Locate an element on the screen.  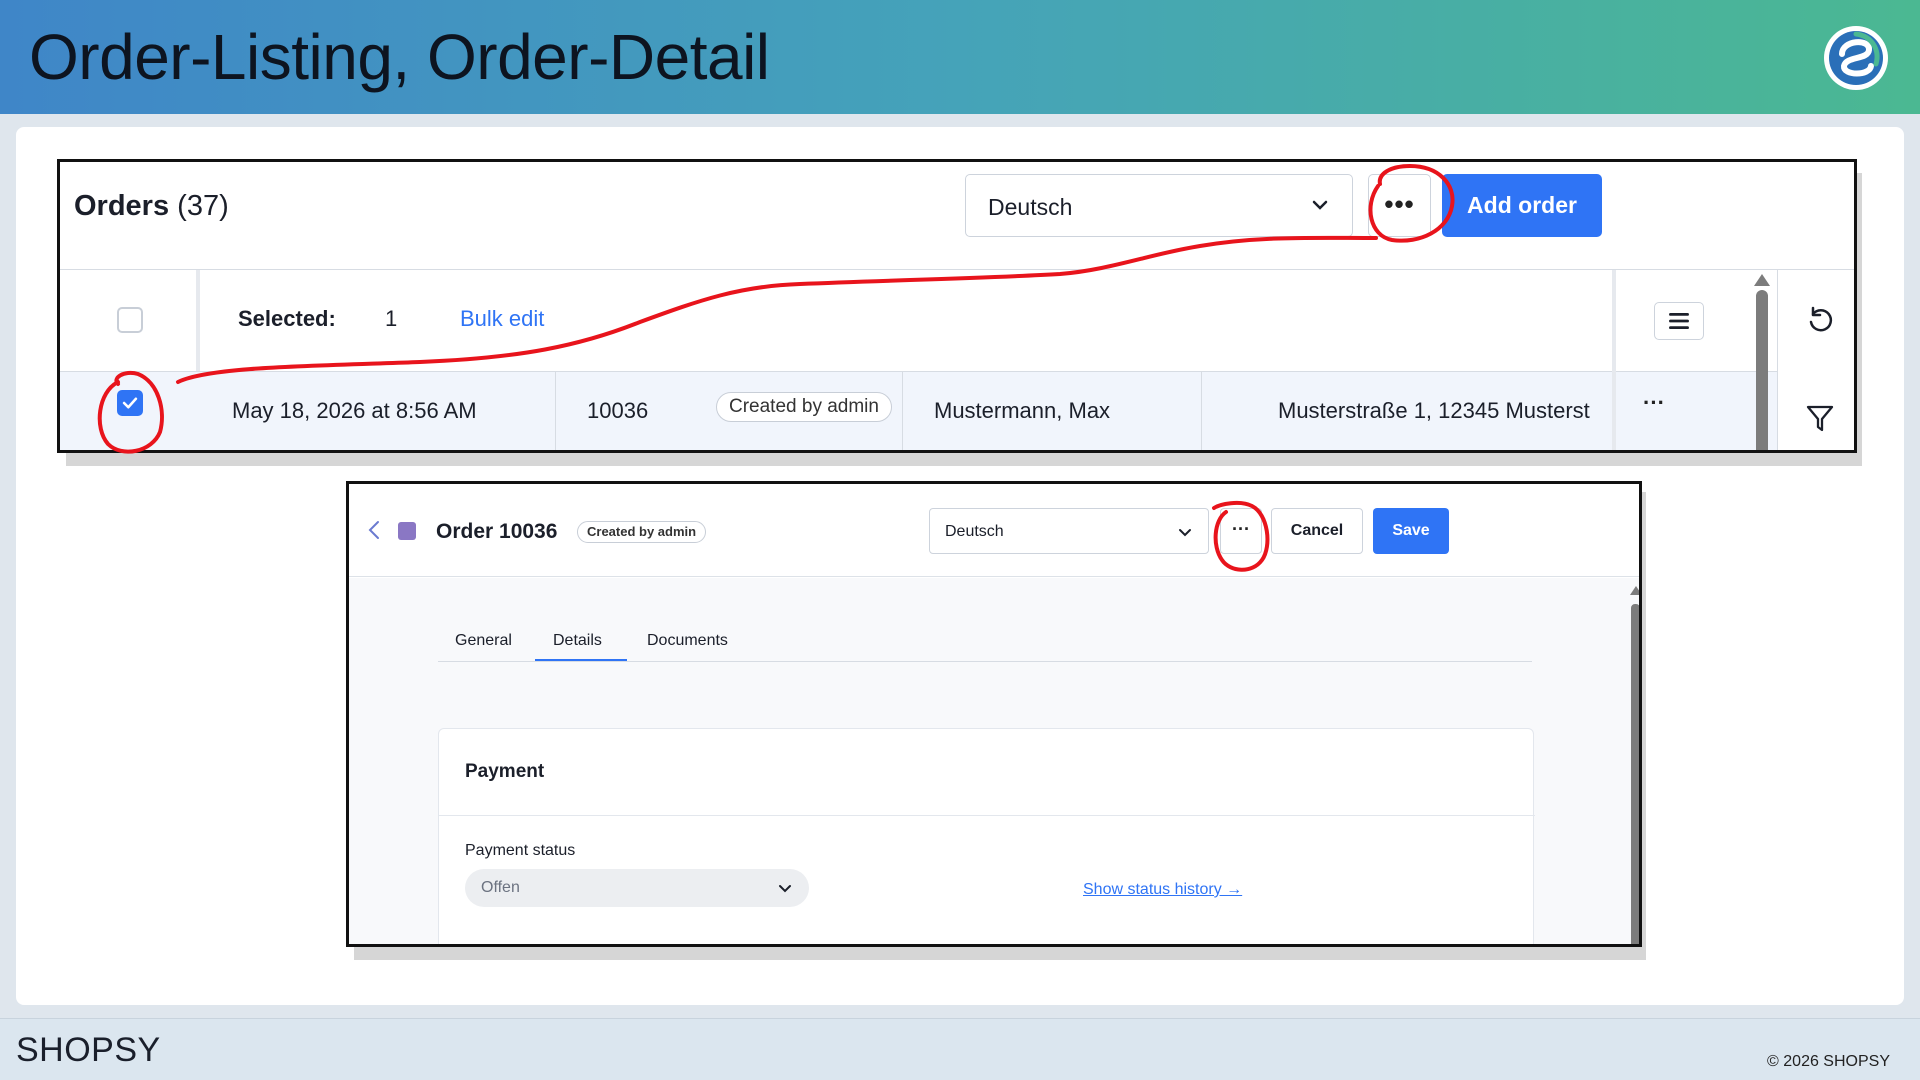
active-tab-indicator is located at coordinates (581, 660).